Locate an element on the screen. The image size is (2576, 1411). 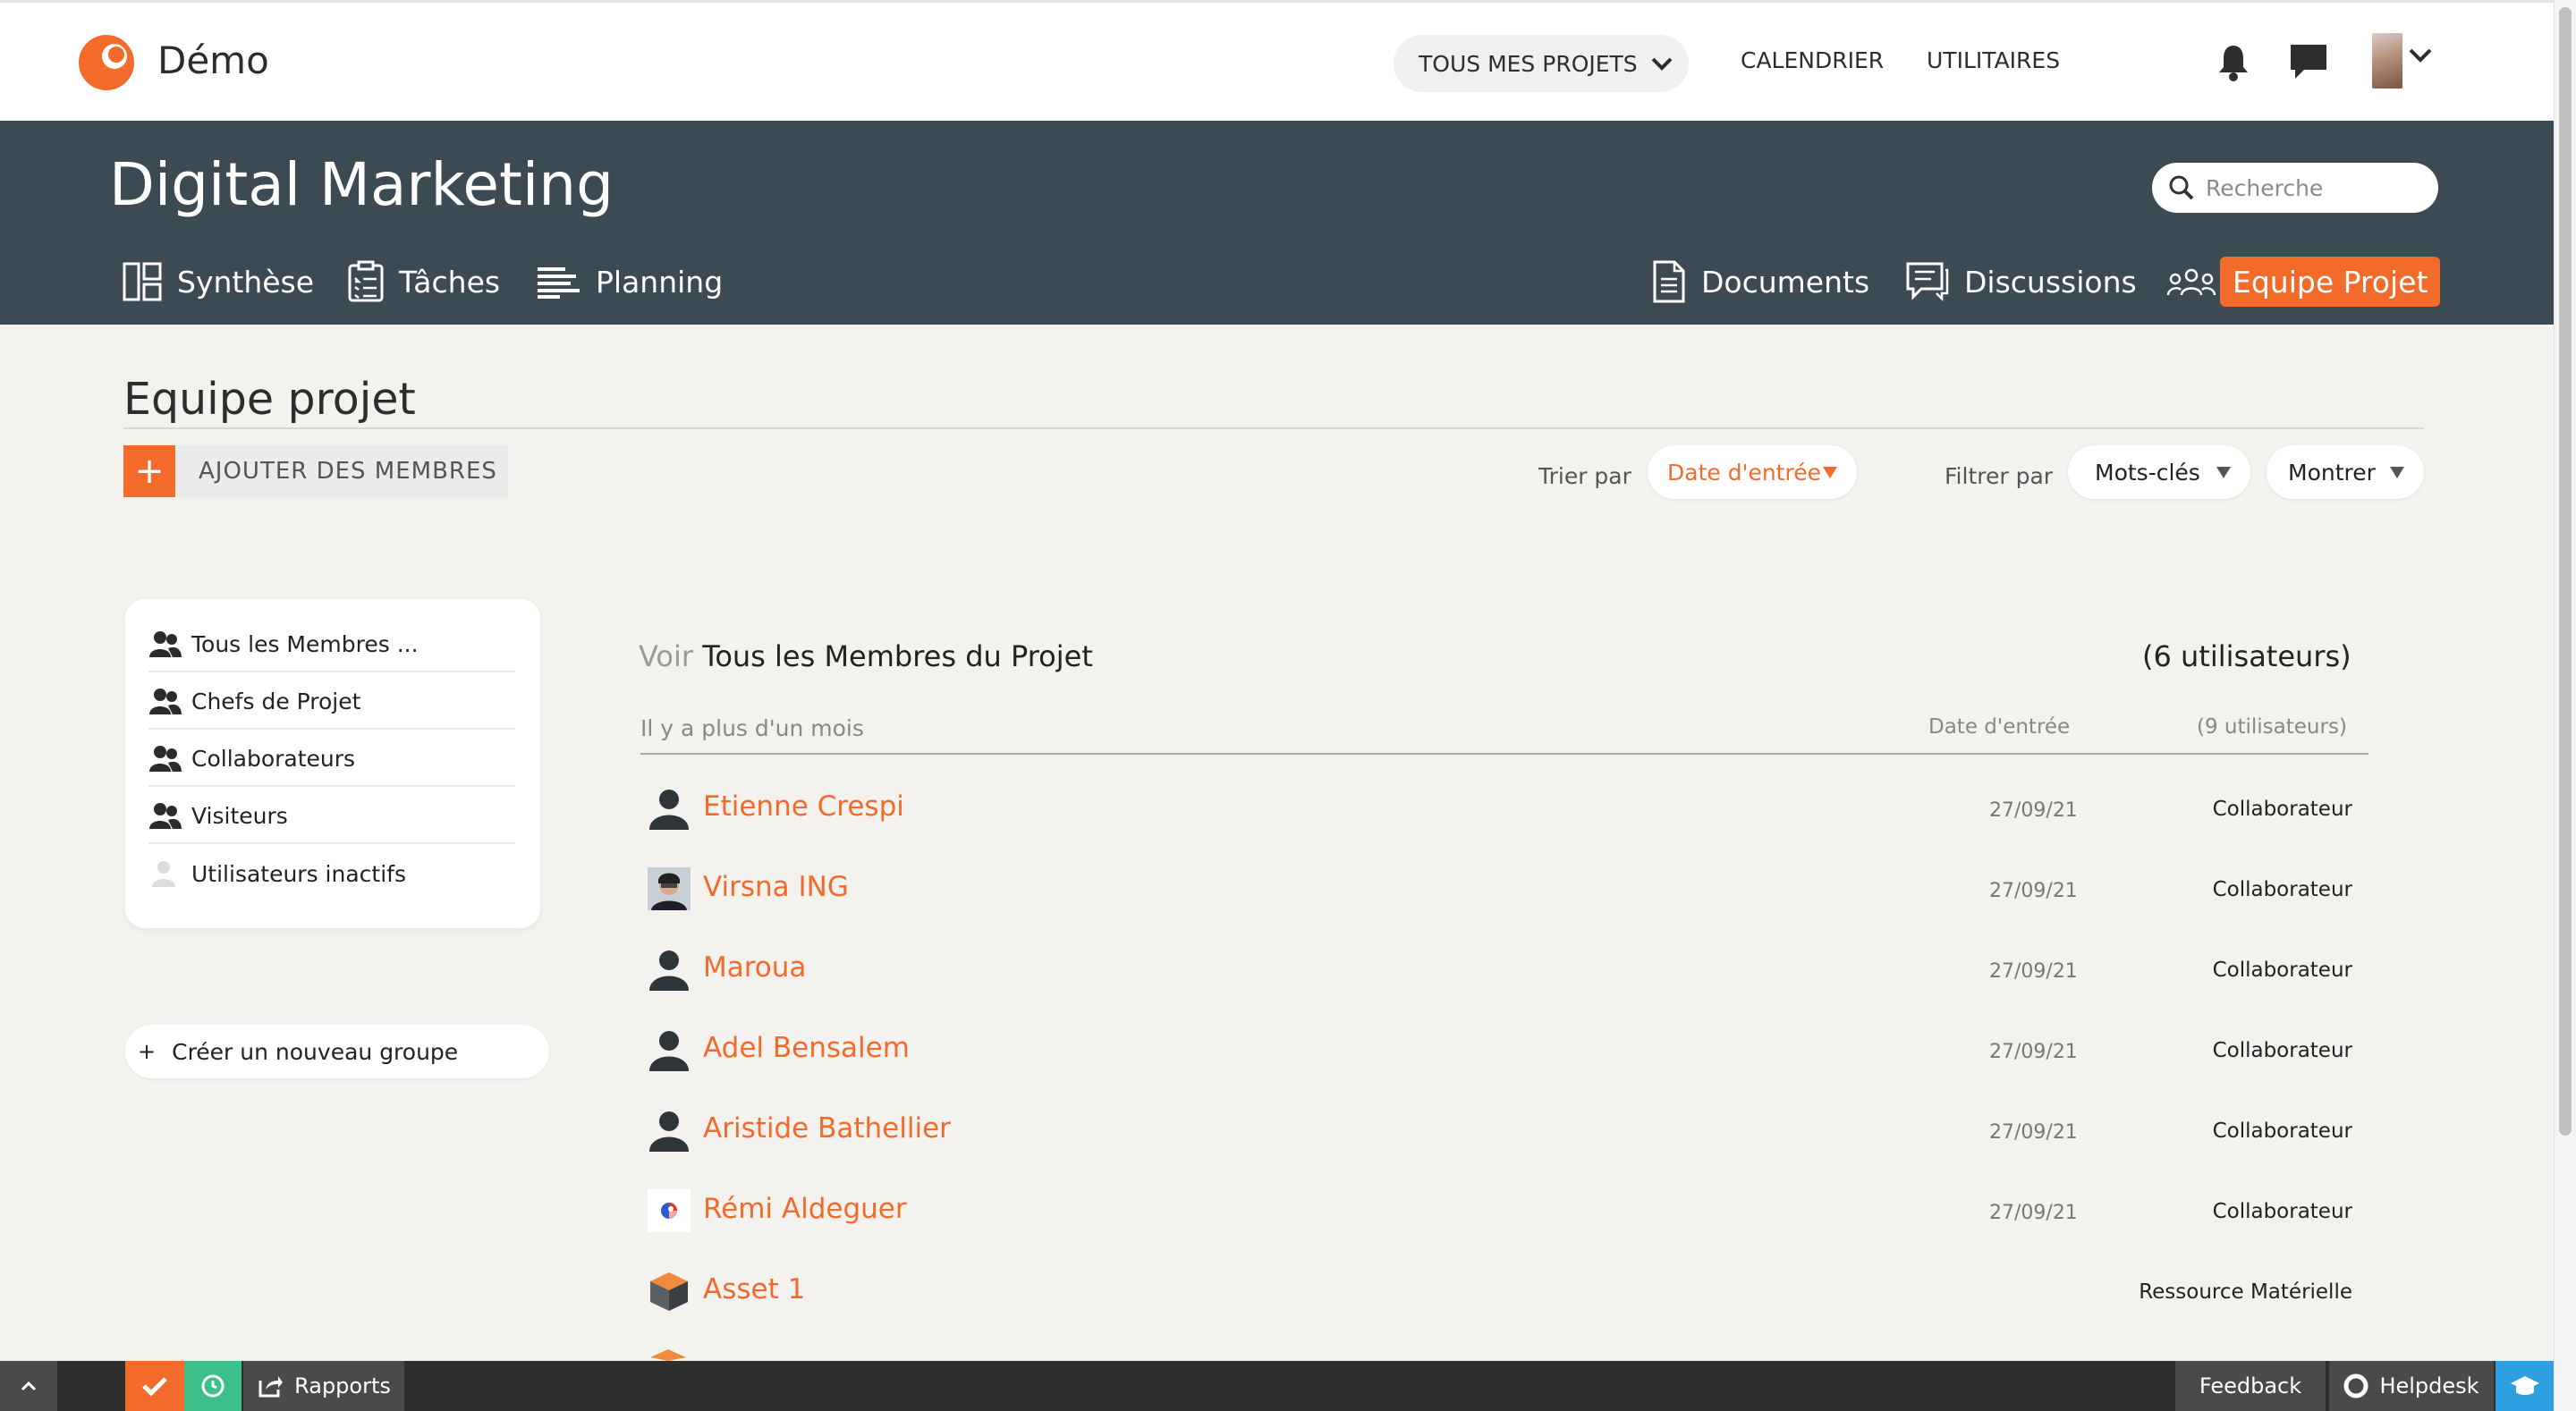
members-heading: Voir Tous les Membres du Projet is located at coordinates (866, 656).